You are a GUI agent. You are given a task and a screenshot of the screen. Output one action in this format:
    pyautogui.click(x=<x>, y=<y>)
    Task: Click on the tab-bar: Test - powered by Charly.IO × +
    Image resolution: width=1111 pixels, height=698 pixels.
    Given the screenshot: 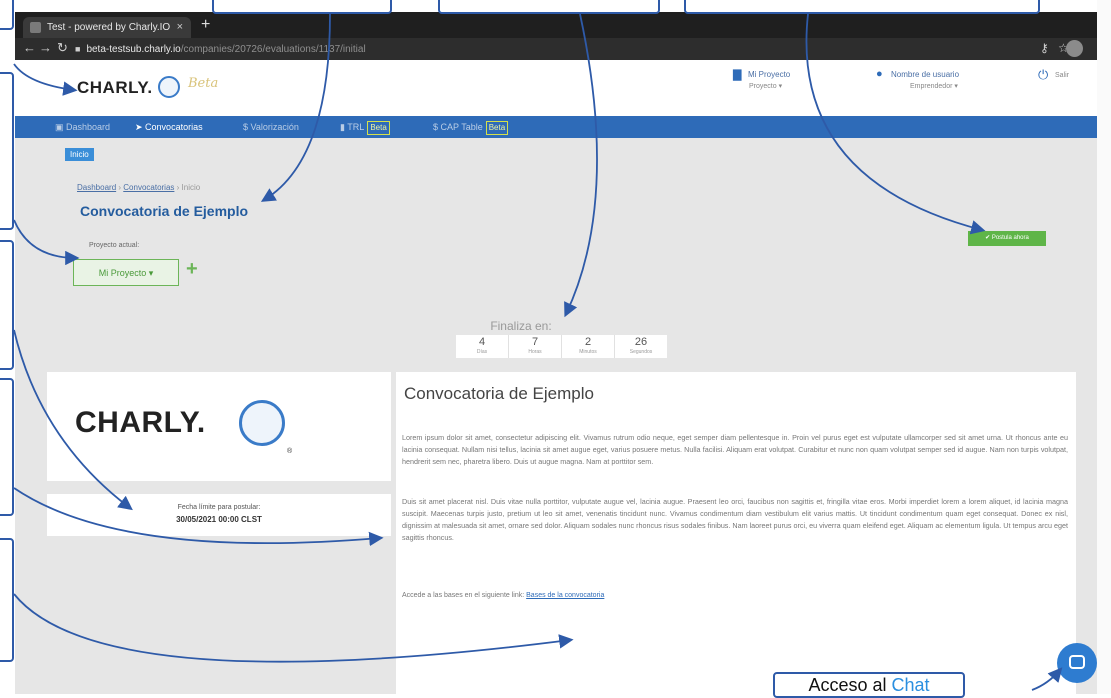 What is the action you would take?
    pyautogui.click(x=556, y=25)
    